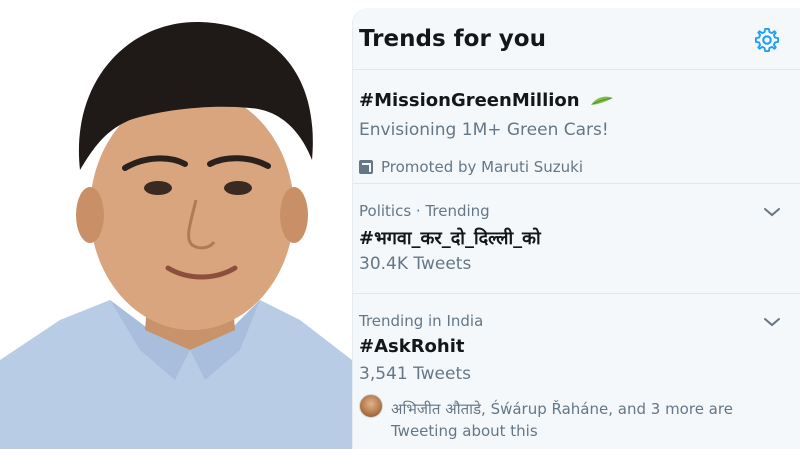  What do you see at coordinates (371, 406) in the screenshot?
I see `avatar` at bounding box center [371, 406].